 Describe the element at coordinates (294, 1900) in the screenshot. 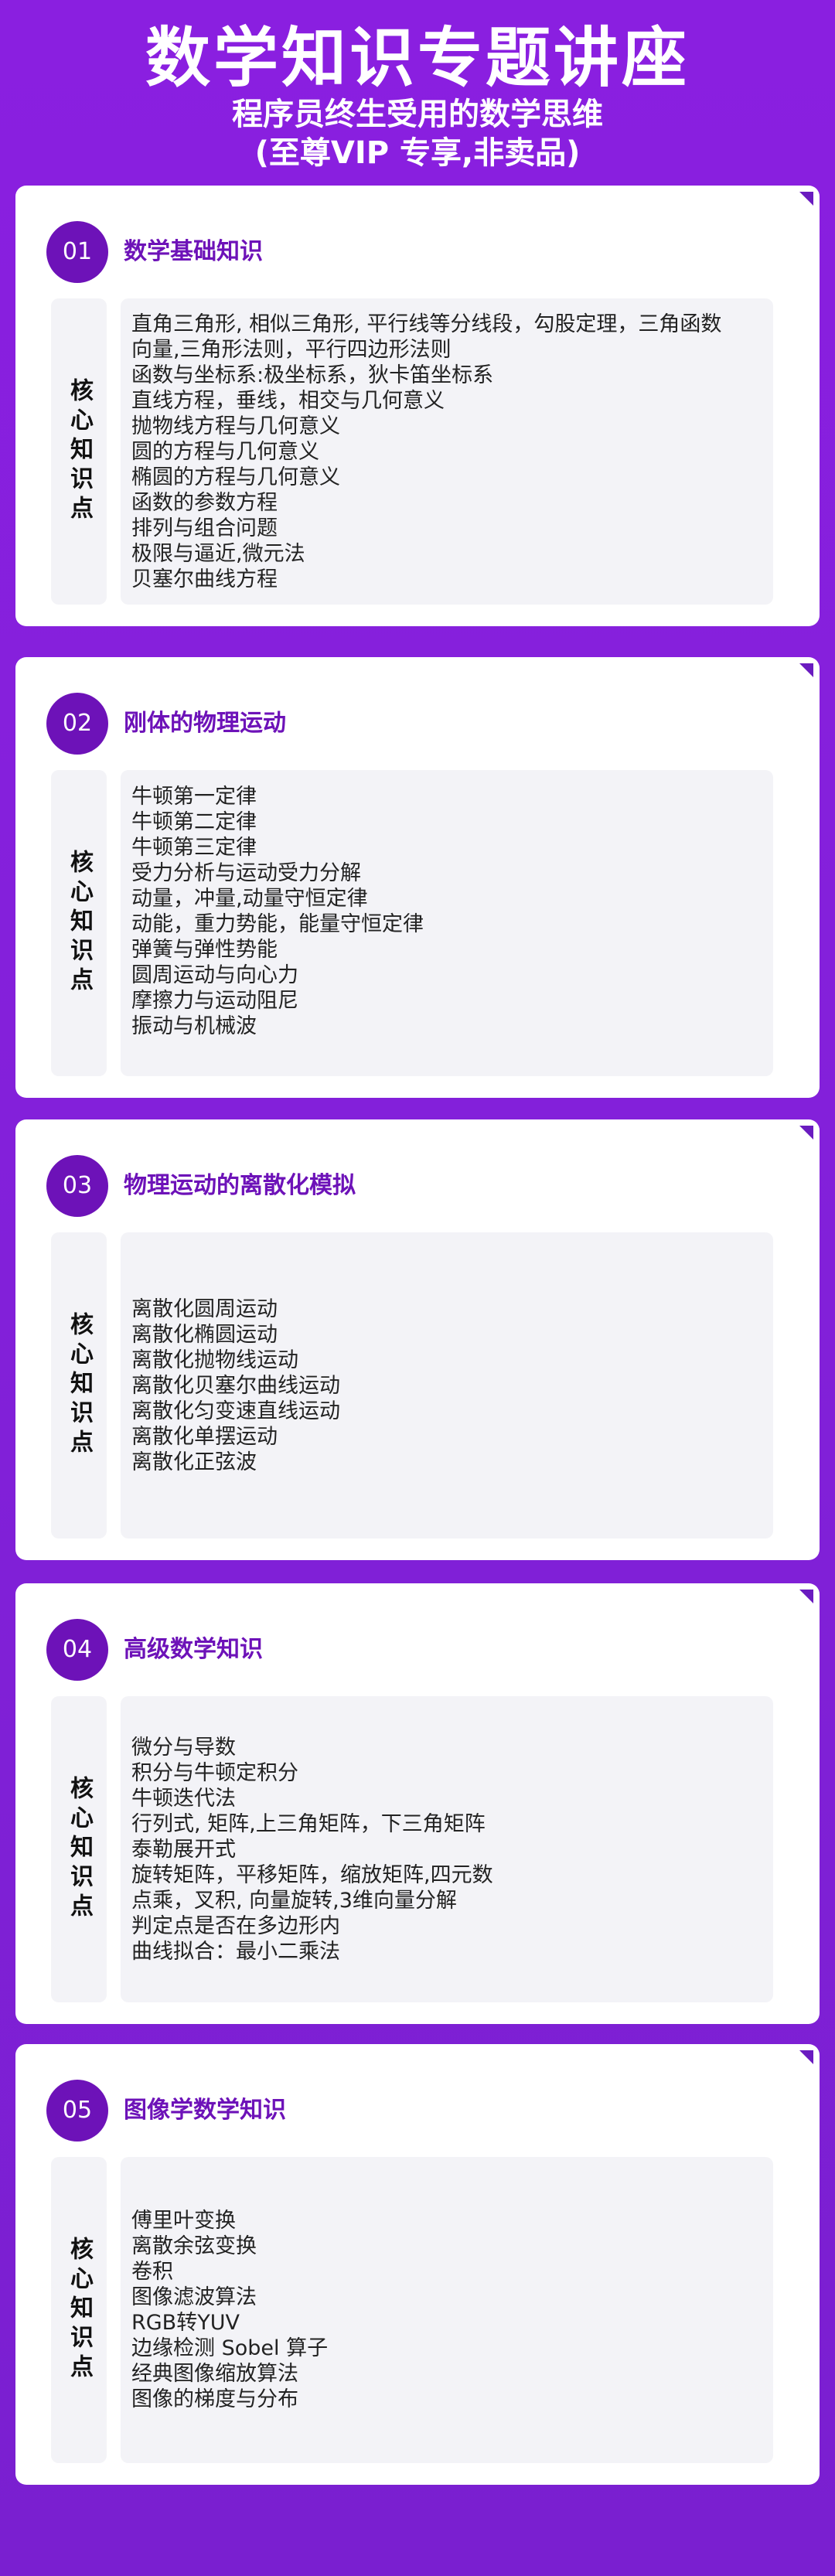

I see `list-item: 点乘，叉积, 向量旋转,3维向量分解` at that location.